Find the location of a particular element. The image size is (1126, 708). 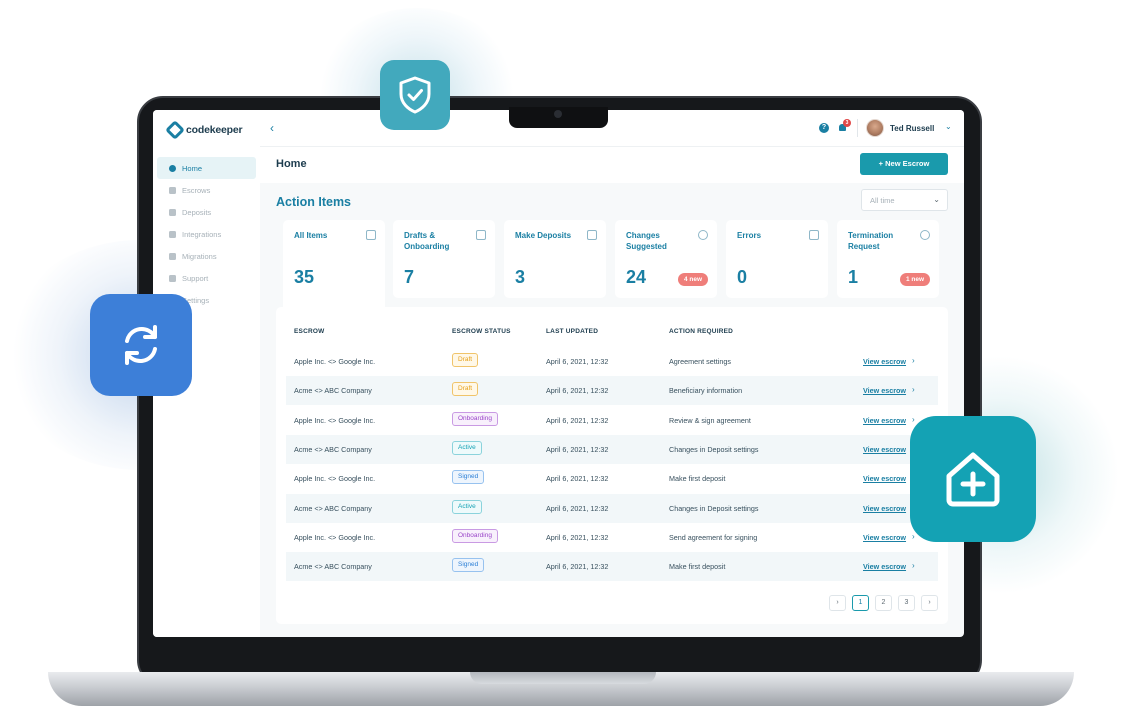

column-header: ACTION REQUIRED is located at coordinates (701, 331).